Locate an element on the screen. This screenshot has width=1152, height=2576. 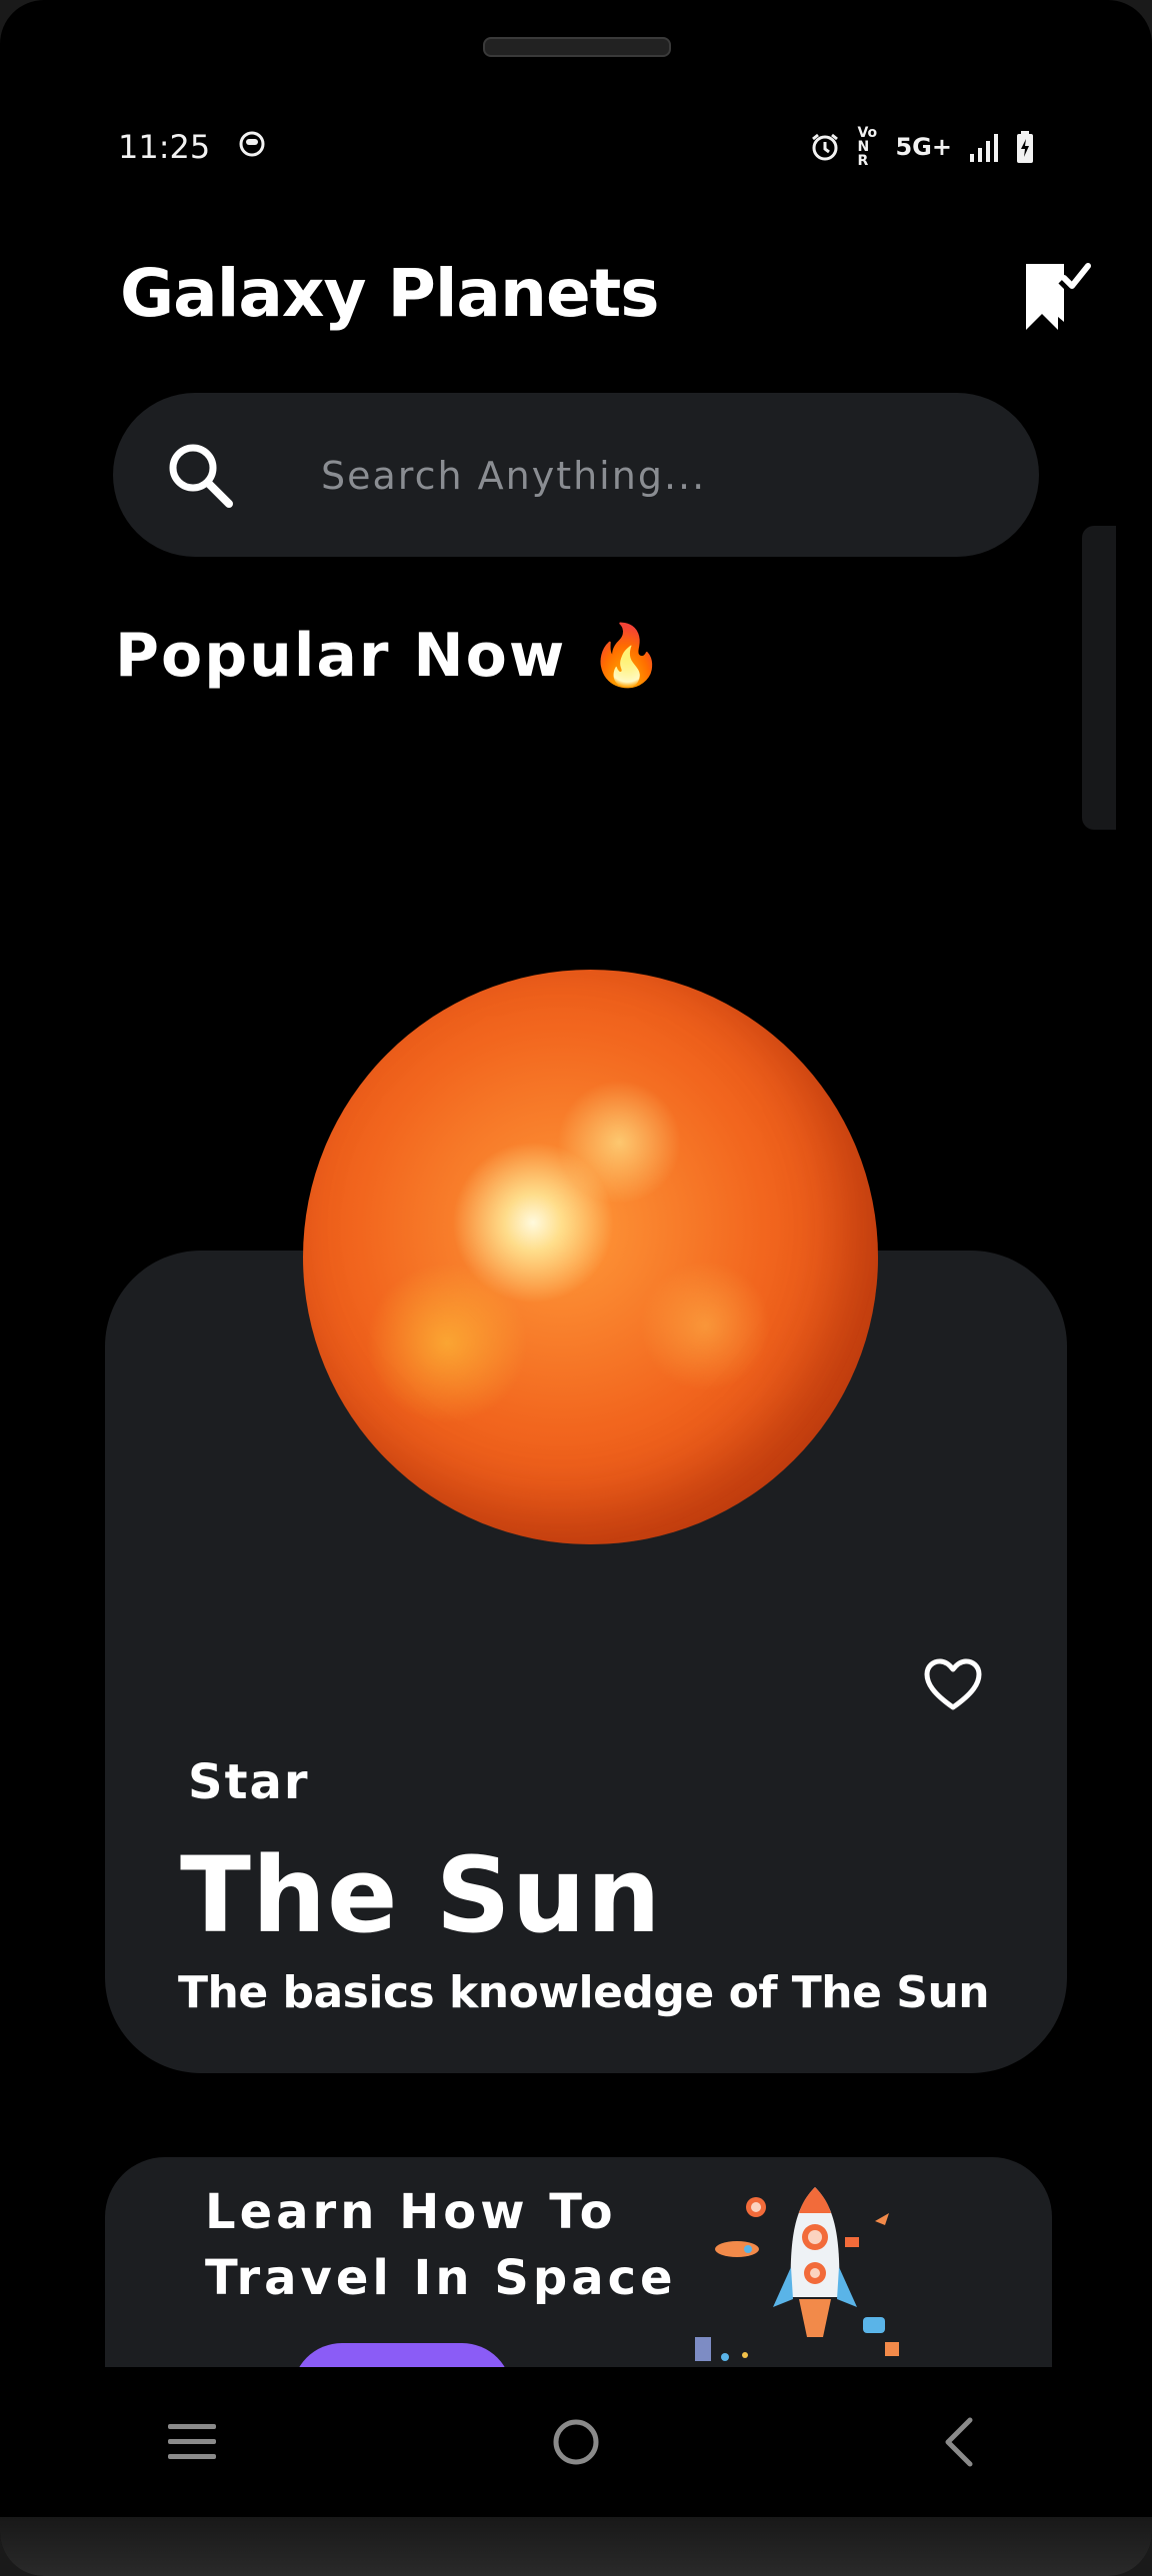
bookmark-check-icon is located at coordinates (1059, 294).